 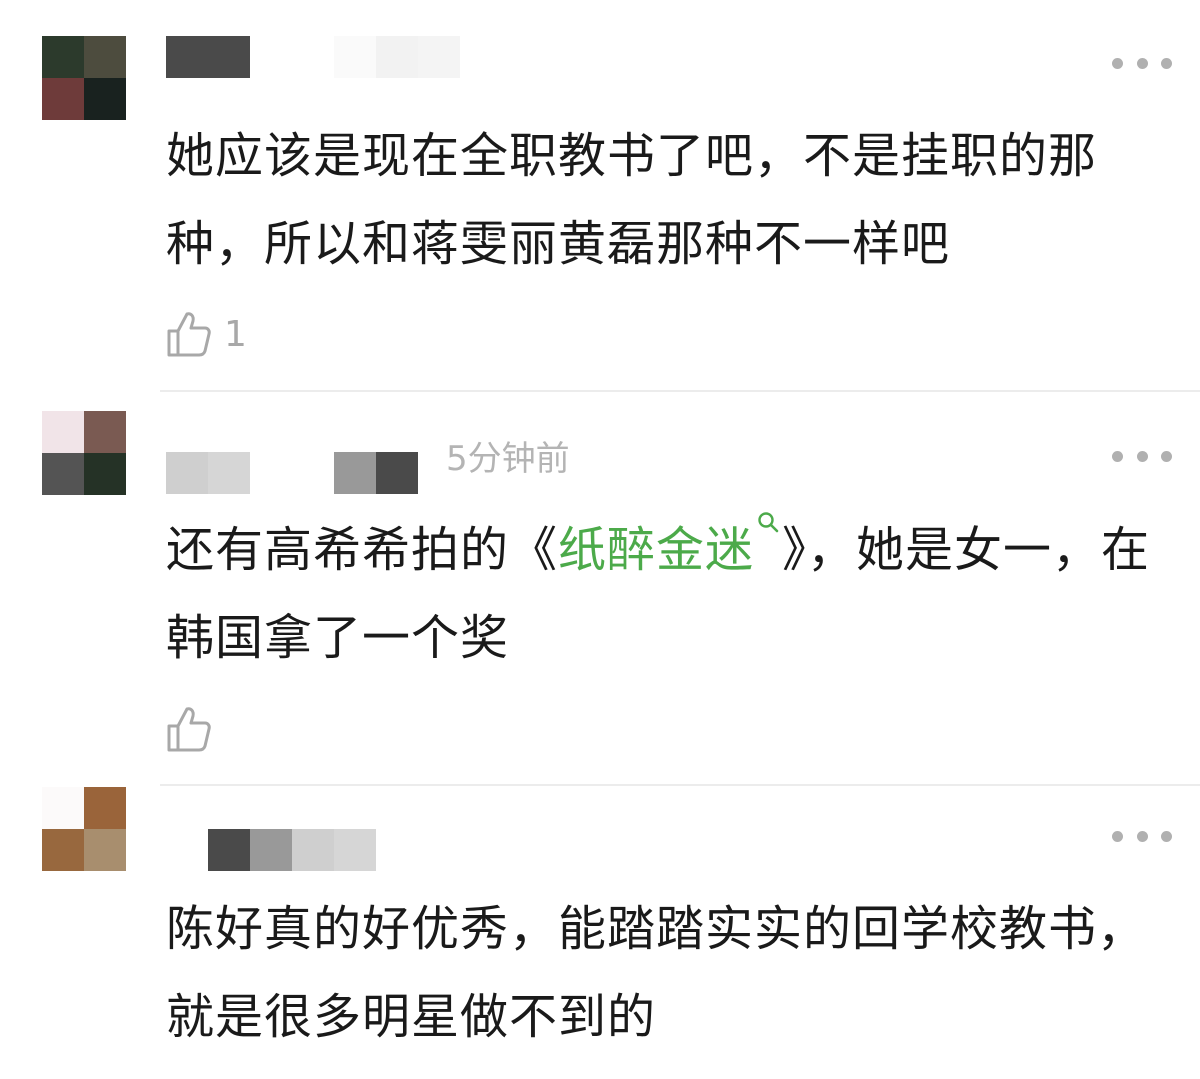 What do you see at coordinates (661, 594) in the screenshot?
I see `comment-text: 还有高希希拍的《纸醉金迷 》，她是女一，在韩国拿了一个奖` at bounding box center [661, 594].